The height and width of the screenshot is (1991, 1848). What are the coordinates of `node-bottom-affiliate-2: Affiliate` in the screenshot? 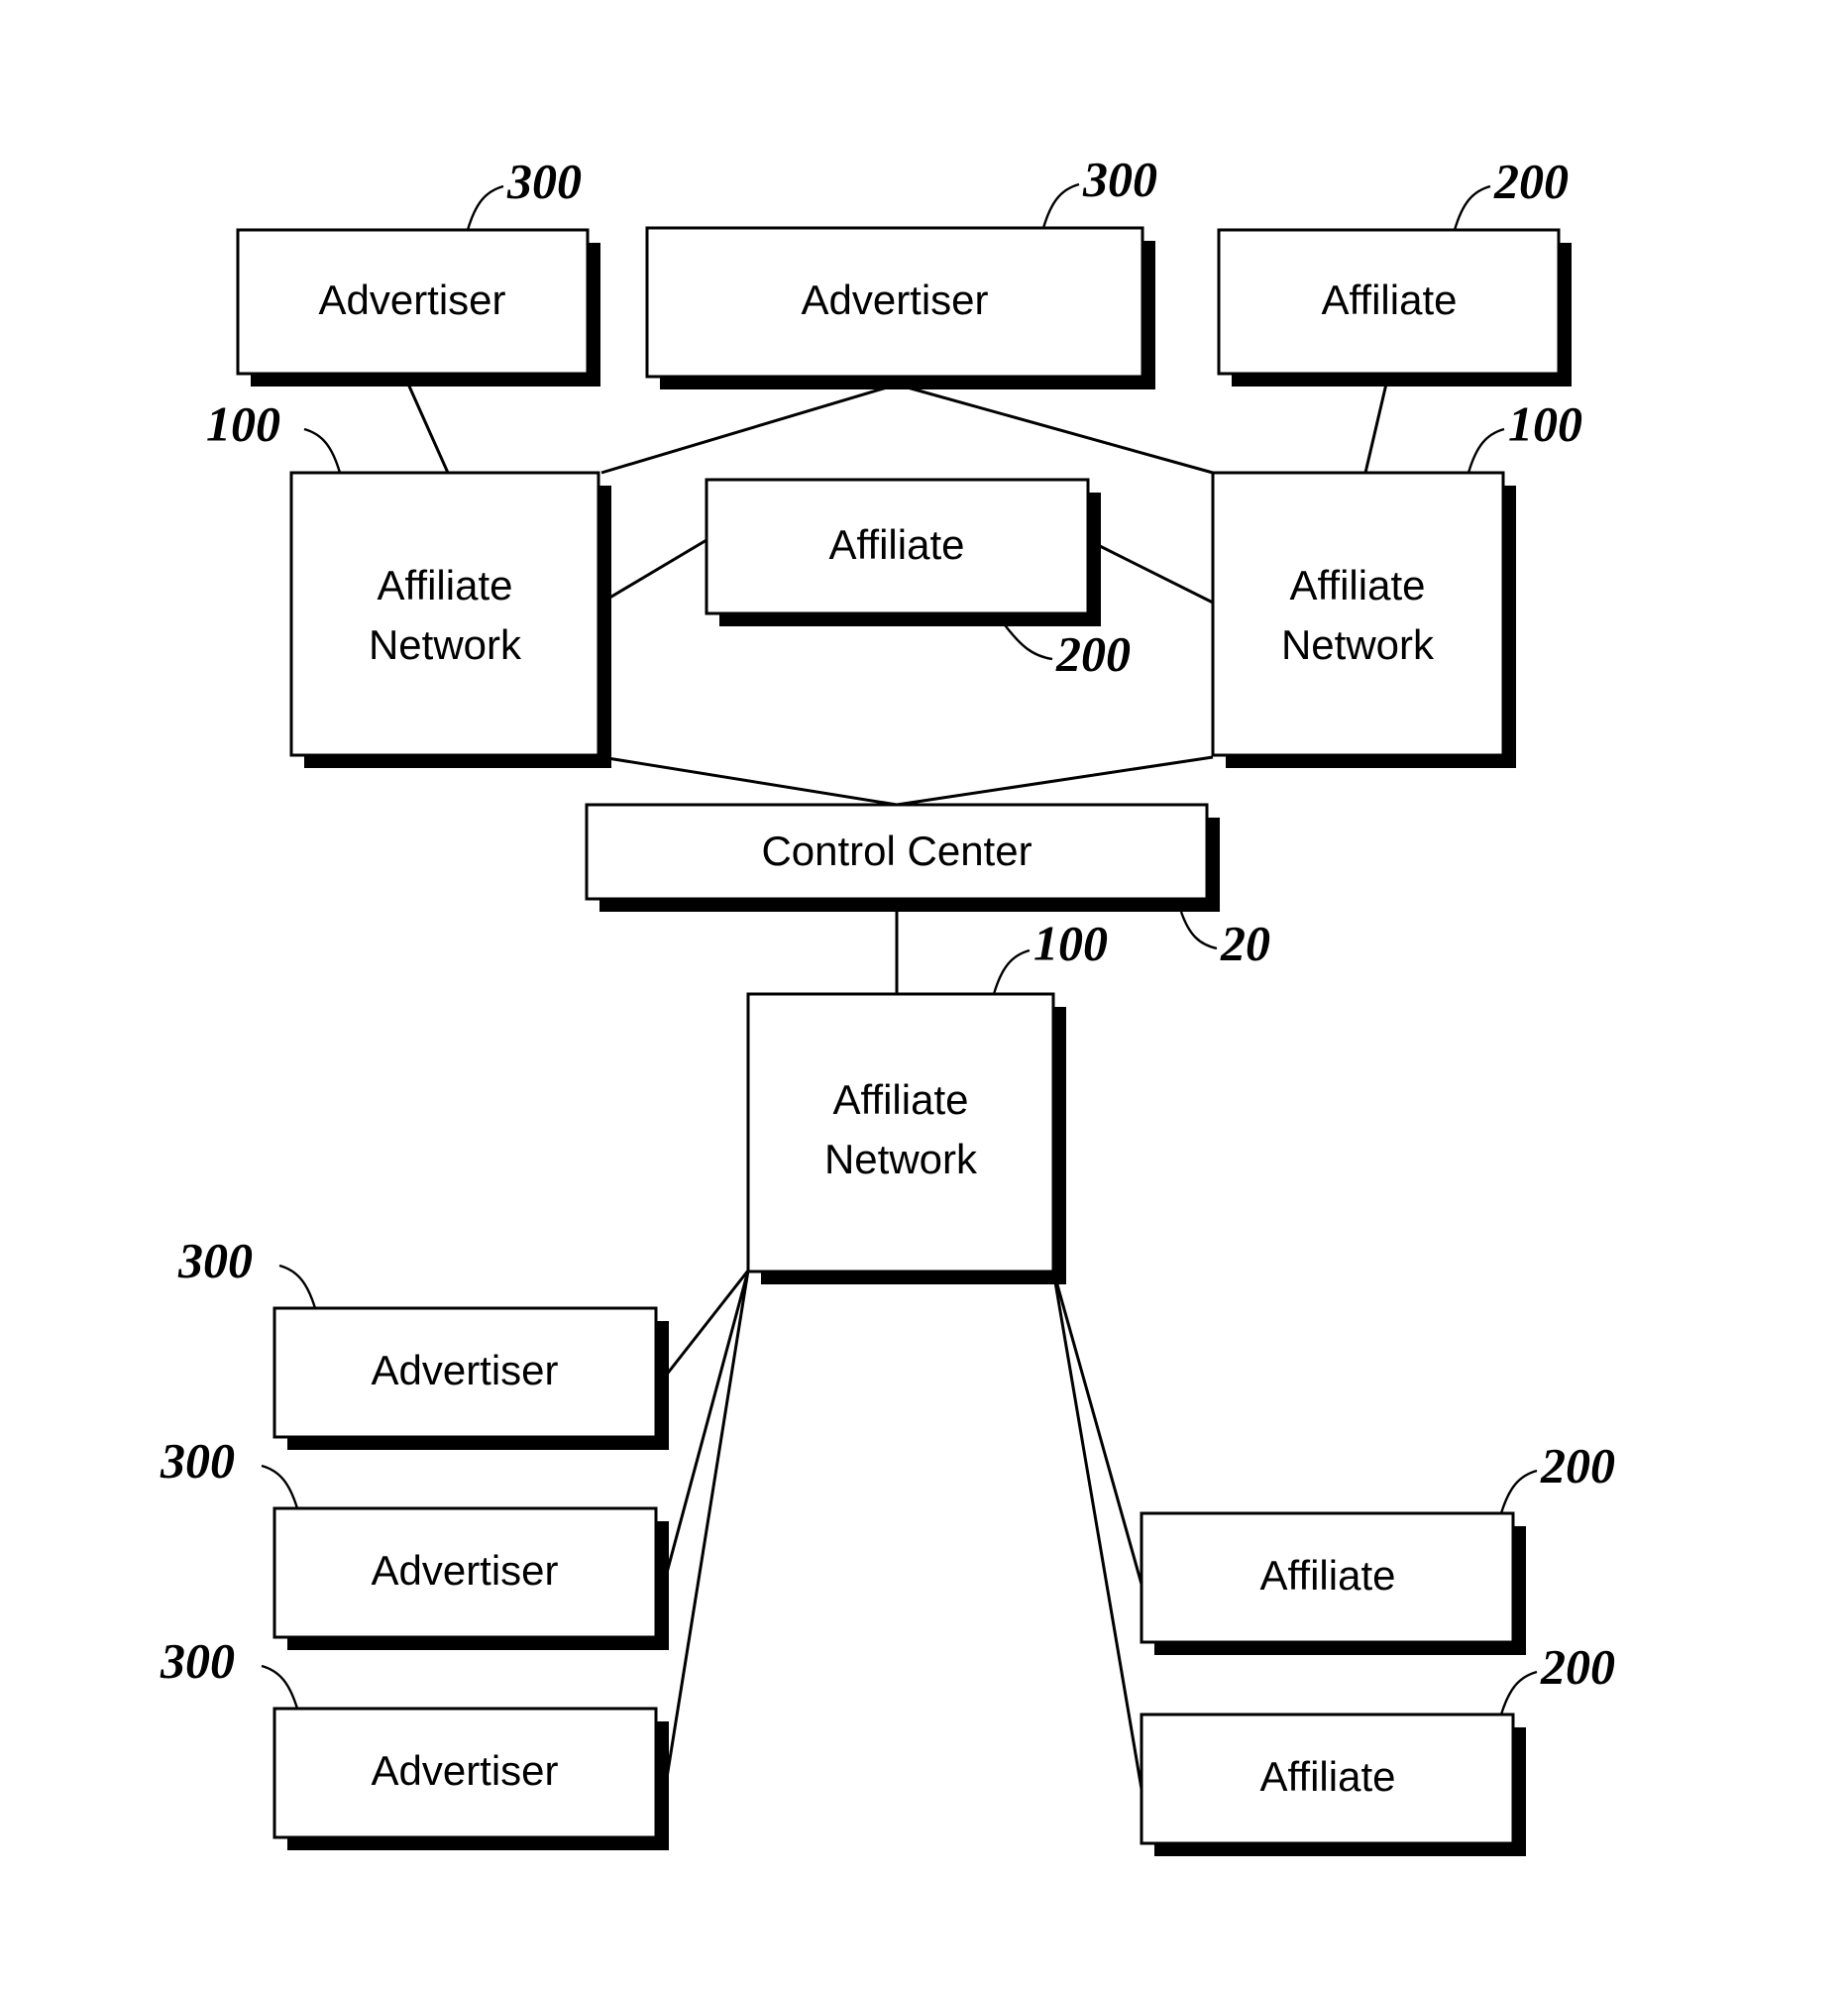 It's located at (1333, 1784).